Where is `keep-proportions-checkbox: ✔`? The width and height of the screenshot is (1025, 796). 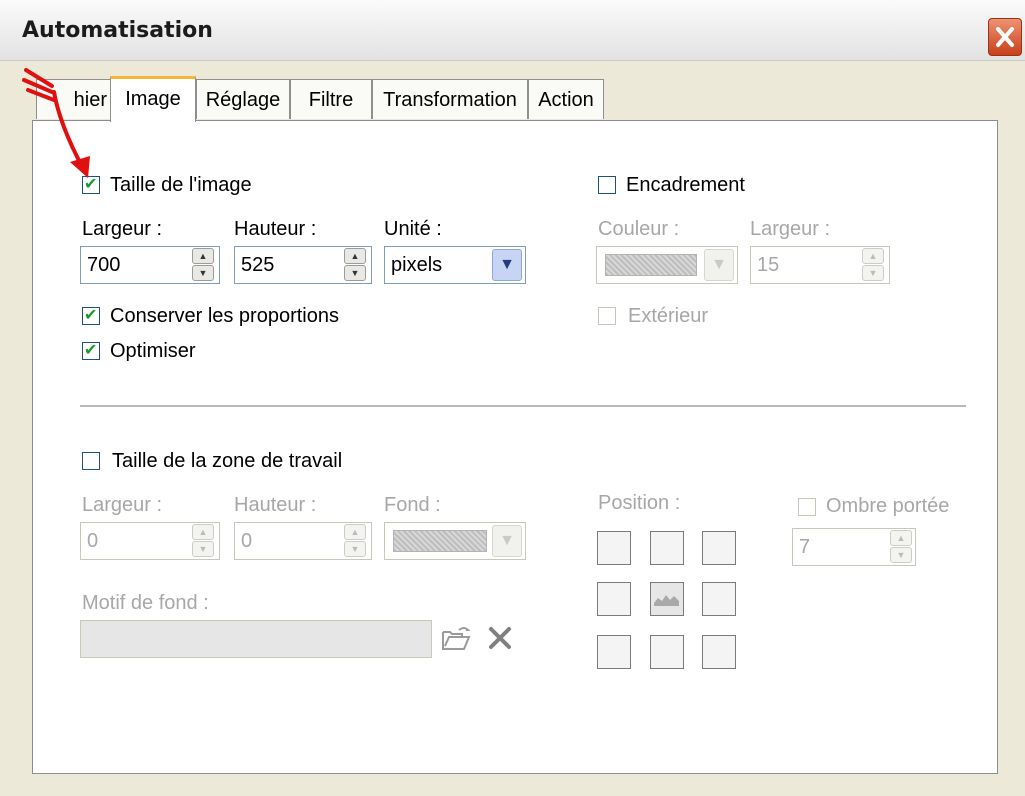 keep-proportions-checkbox: ✔ is located at coordinates (91, 315).